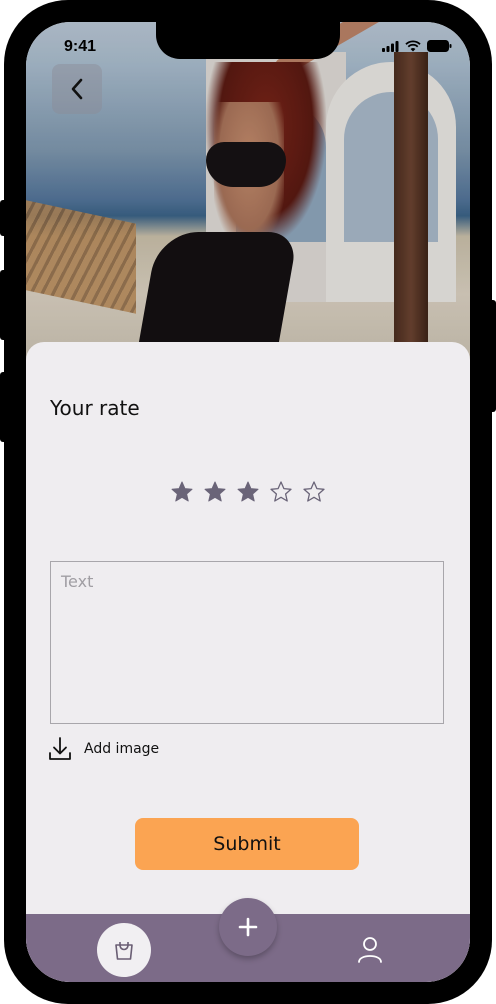 The width and height of the screenshot is (496, 1004). I want to click on download-icon, so click(60, 748).